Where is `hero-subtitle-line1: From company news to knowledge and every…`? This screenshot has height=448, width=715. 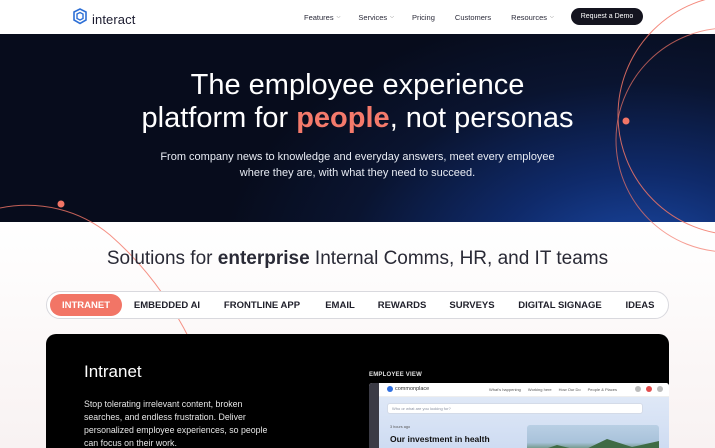 hero-subtitle-line1: From company news to knowledge and every… is located at coordinates (357, 157).